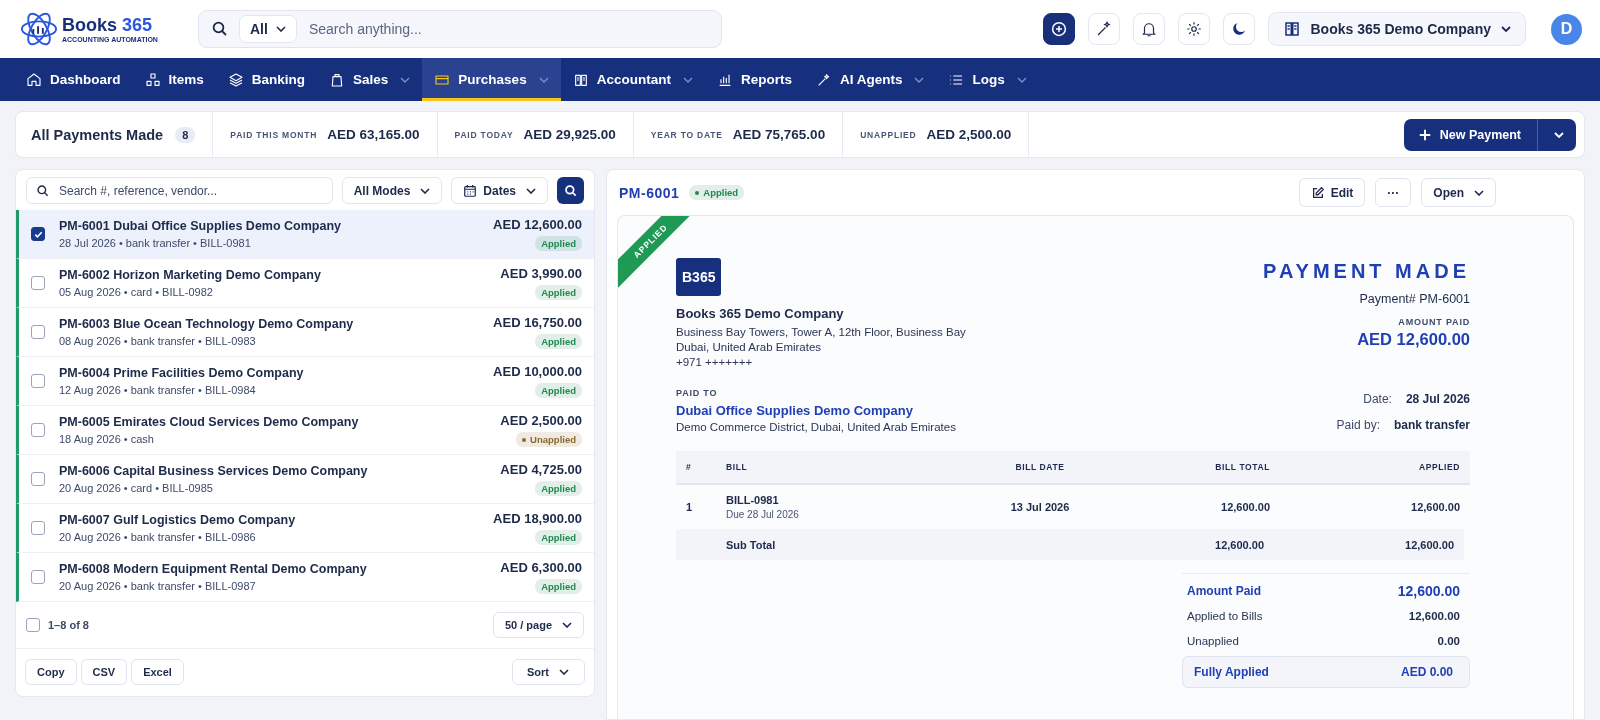 This screenshot has width=1600, height=720. What do you see at coordinates (689, 507) in the screenshot?
I see `table-cell-text: 1` at bounding box center [689, 507].